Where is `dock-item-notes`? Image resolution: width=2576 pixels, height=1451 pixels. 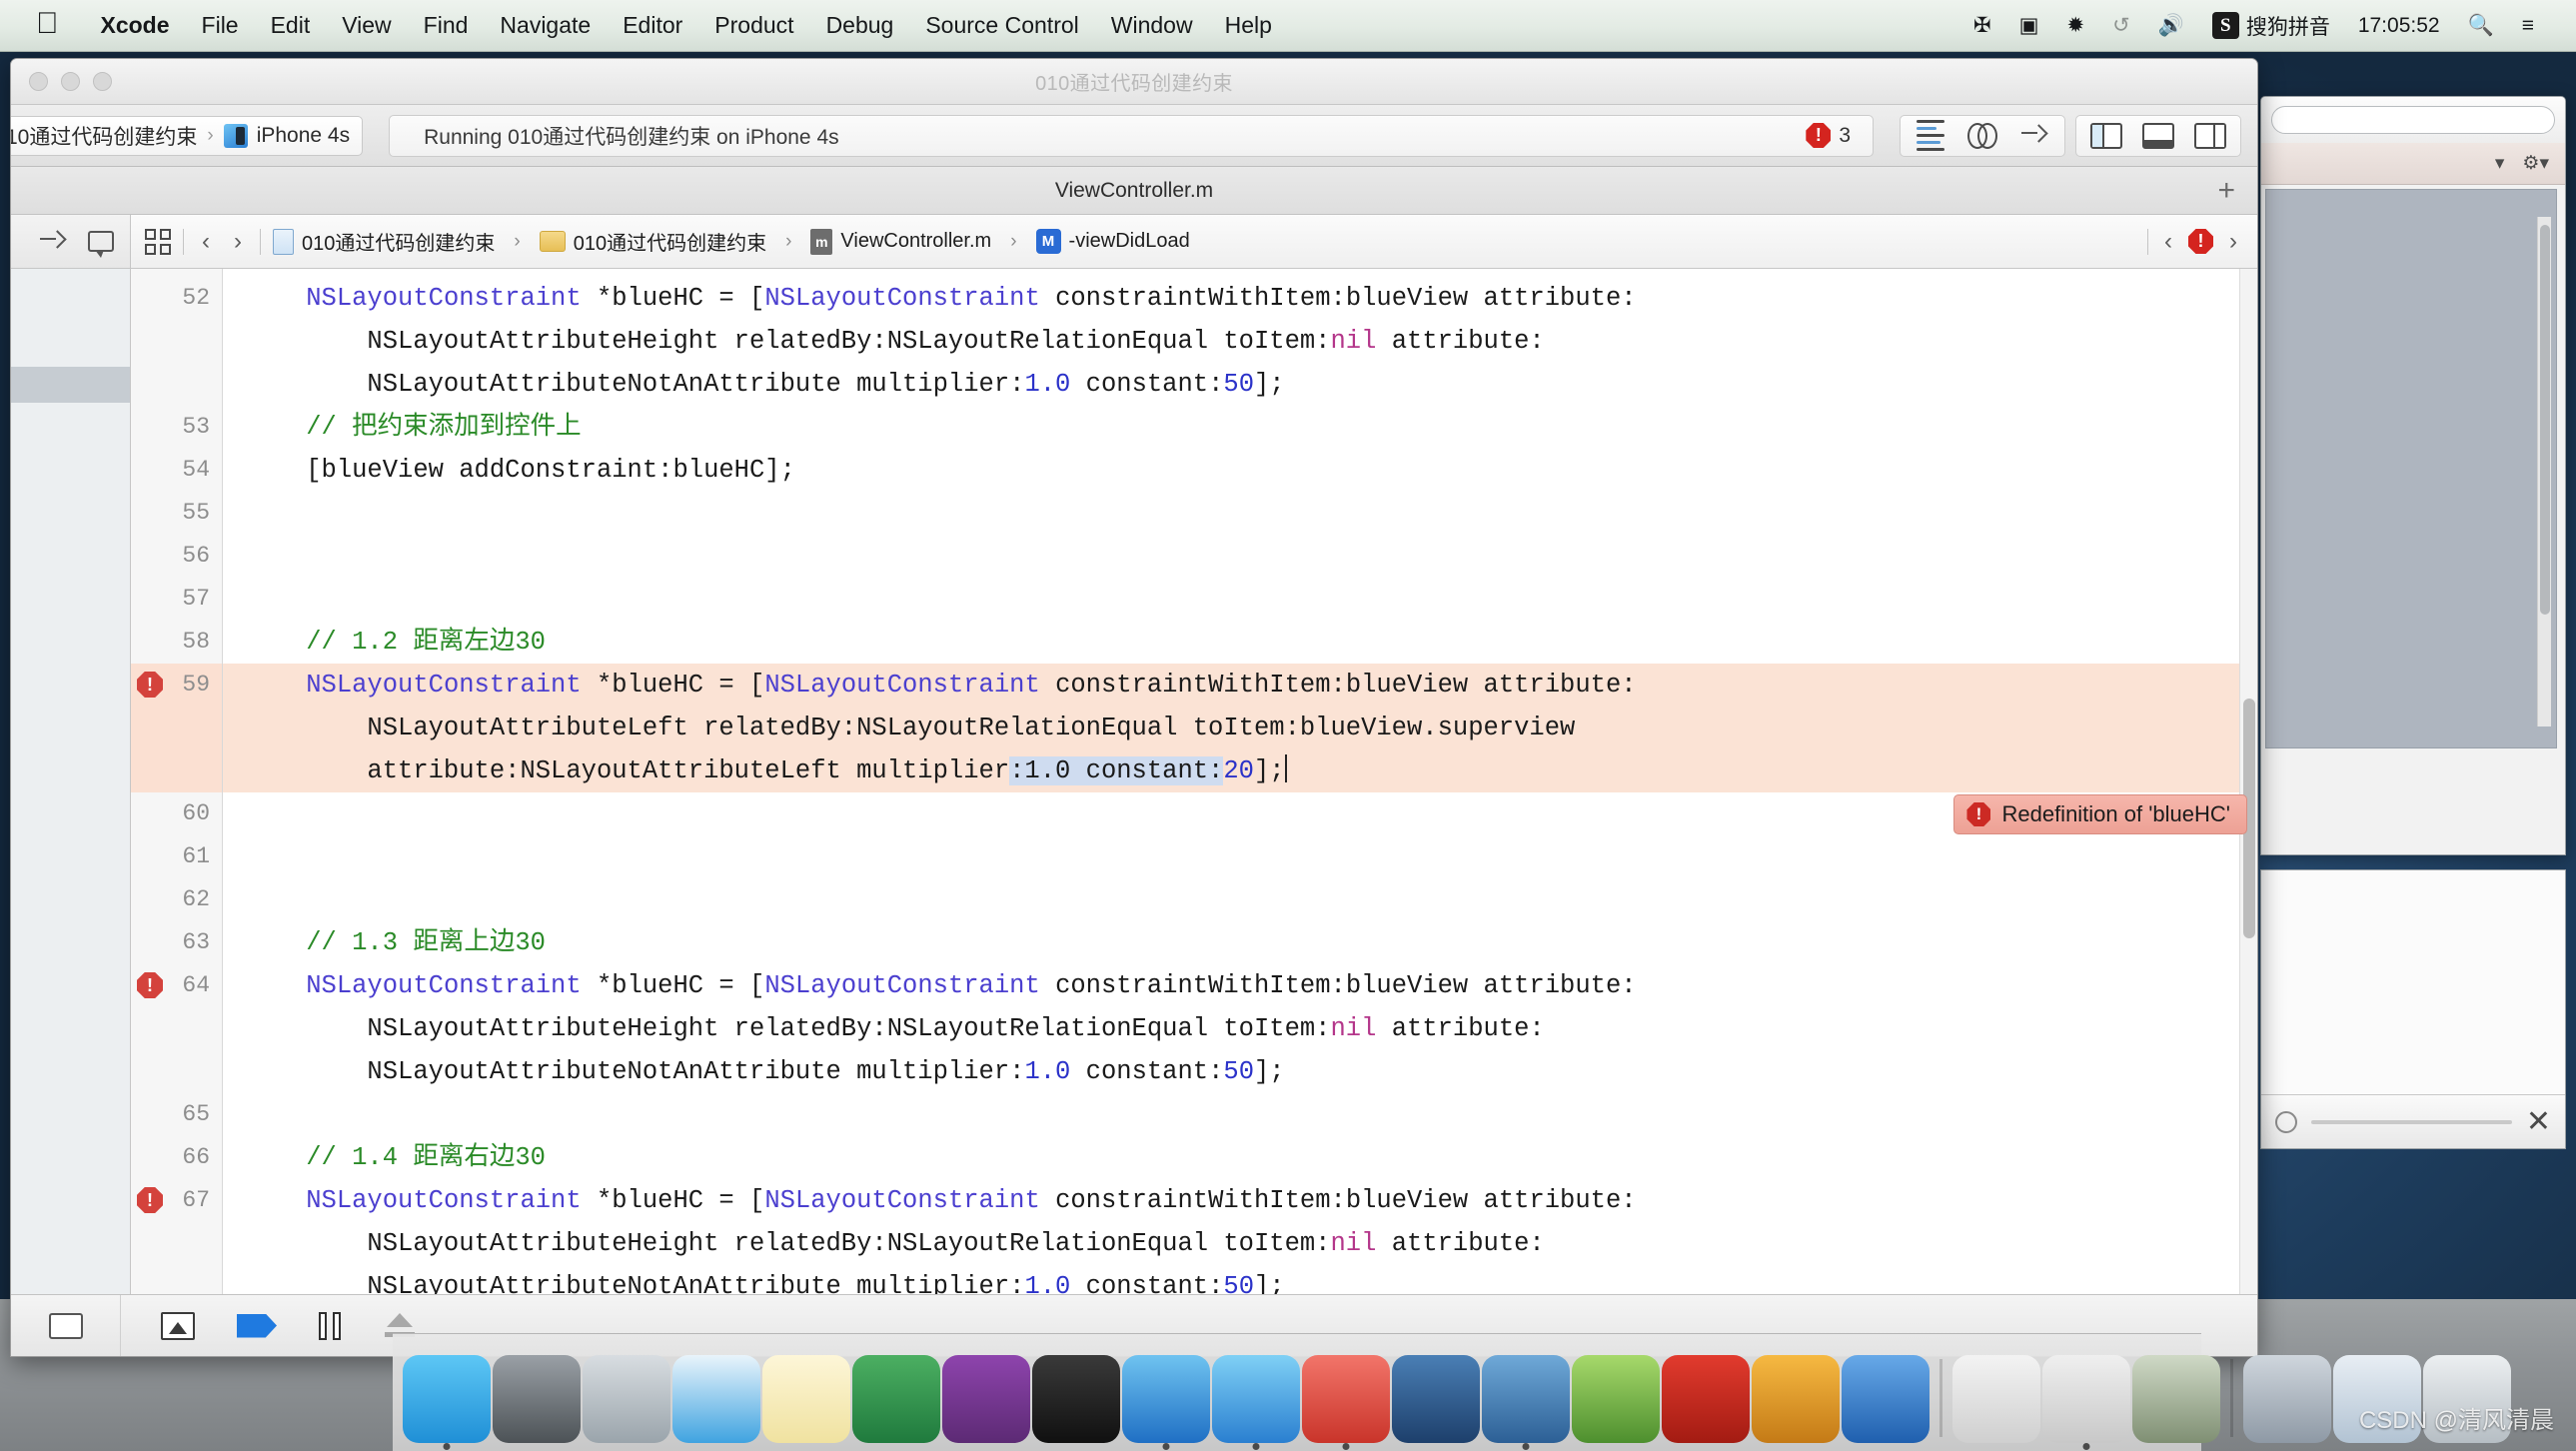
dock-item-notes is located at coordinates (806, 1399).